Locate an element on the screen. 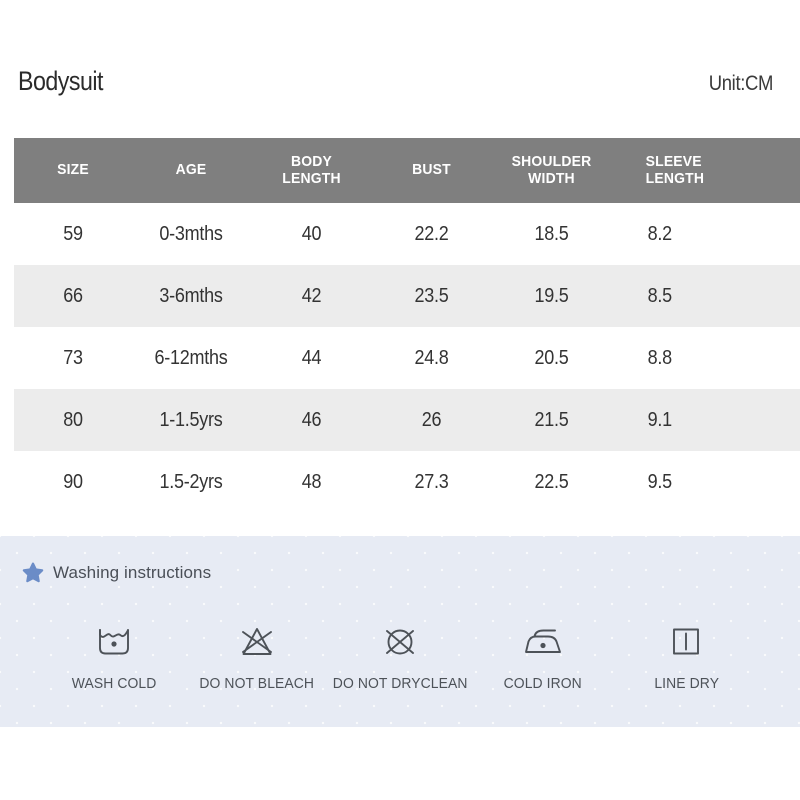  unit-label: Unit:CM is located at coordinates (741, 83).